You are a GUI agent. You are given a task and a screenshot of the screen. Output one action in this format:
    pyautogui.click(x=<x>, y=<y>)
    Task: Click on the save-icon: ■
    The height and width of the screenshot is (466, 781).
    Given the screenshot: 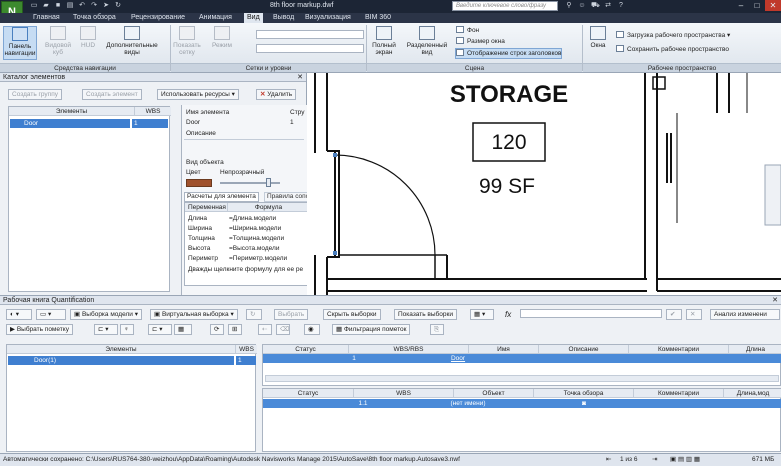 What is the action you would take?
    pyautogui.click(x=58, y=6)
    